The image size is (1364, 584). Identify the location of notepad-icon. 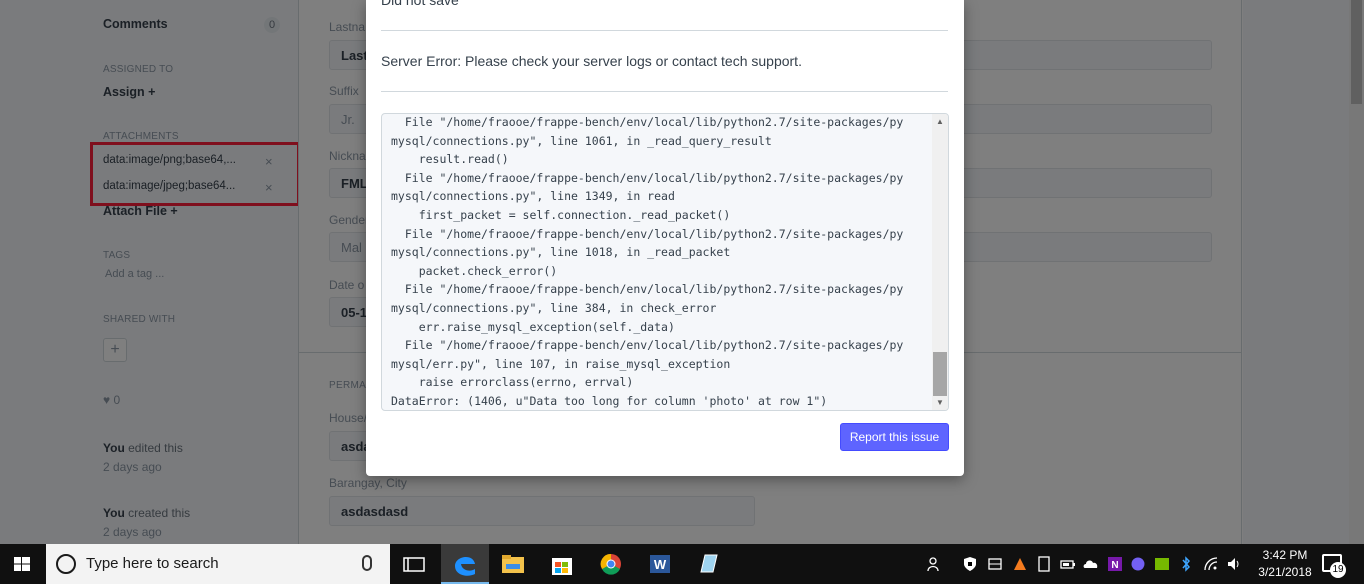
(709, 563).